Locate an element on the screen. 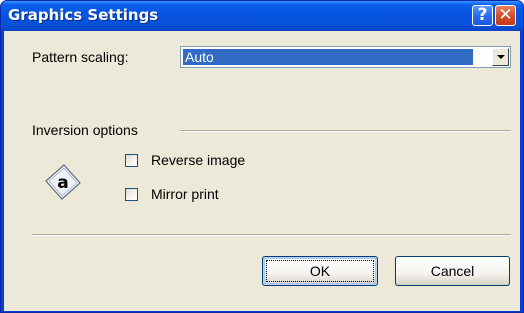 The width and height of the screenshot is (524, 313). close-button: ✕ is located at coordinates (505, 15).